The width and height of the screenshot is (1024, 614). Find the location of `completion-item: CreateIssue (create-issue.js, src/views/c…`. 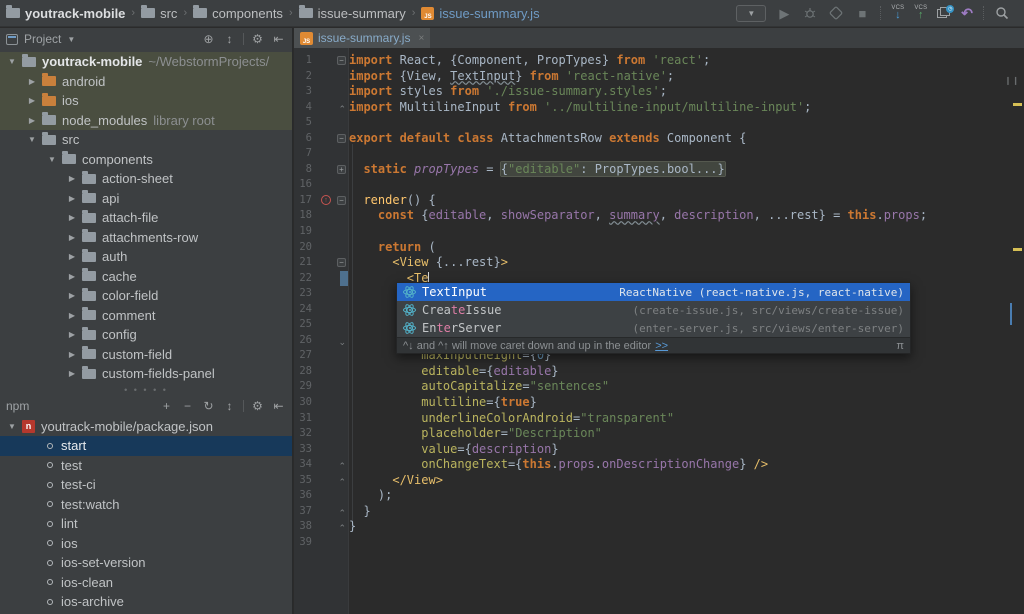

completion-item: CreateIssue (create-issue.js, src/views/c… is located at coordinates (653, 310).